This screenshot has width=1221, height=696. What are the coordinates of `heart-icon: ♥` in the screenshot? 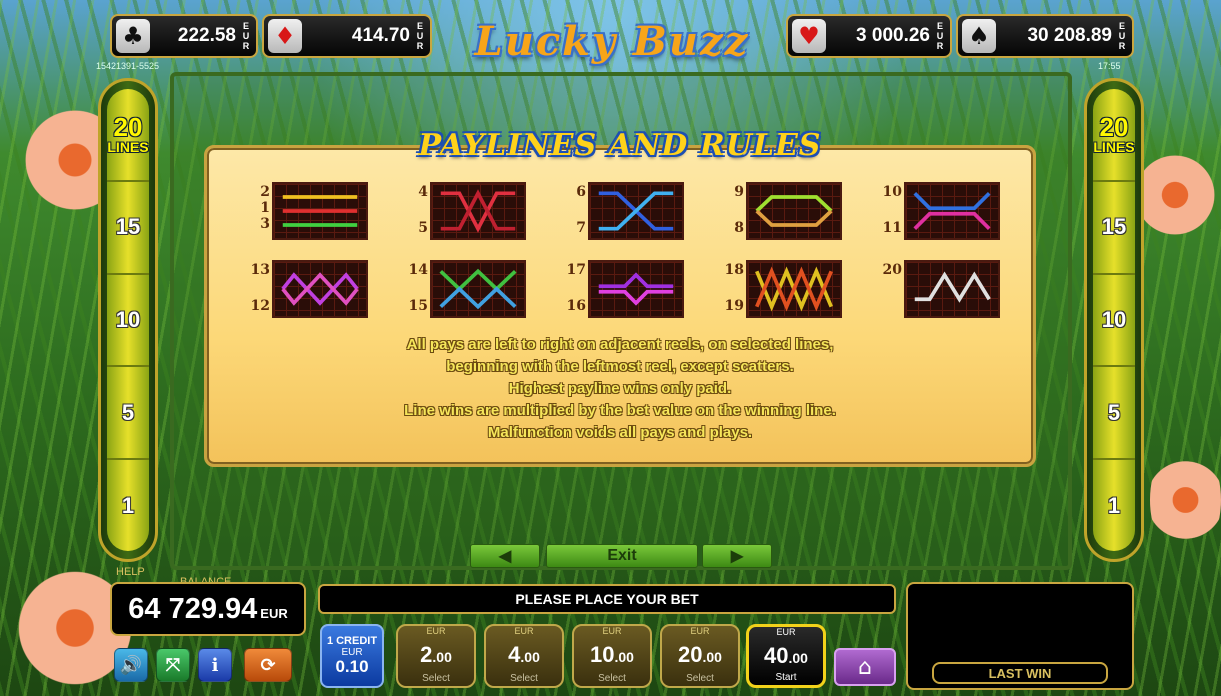 It's located at (809, 36).